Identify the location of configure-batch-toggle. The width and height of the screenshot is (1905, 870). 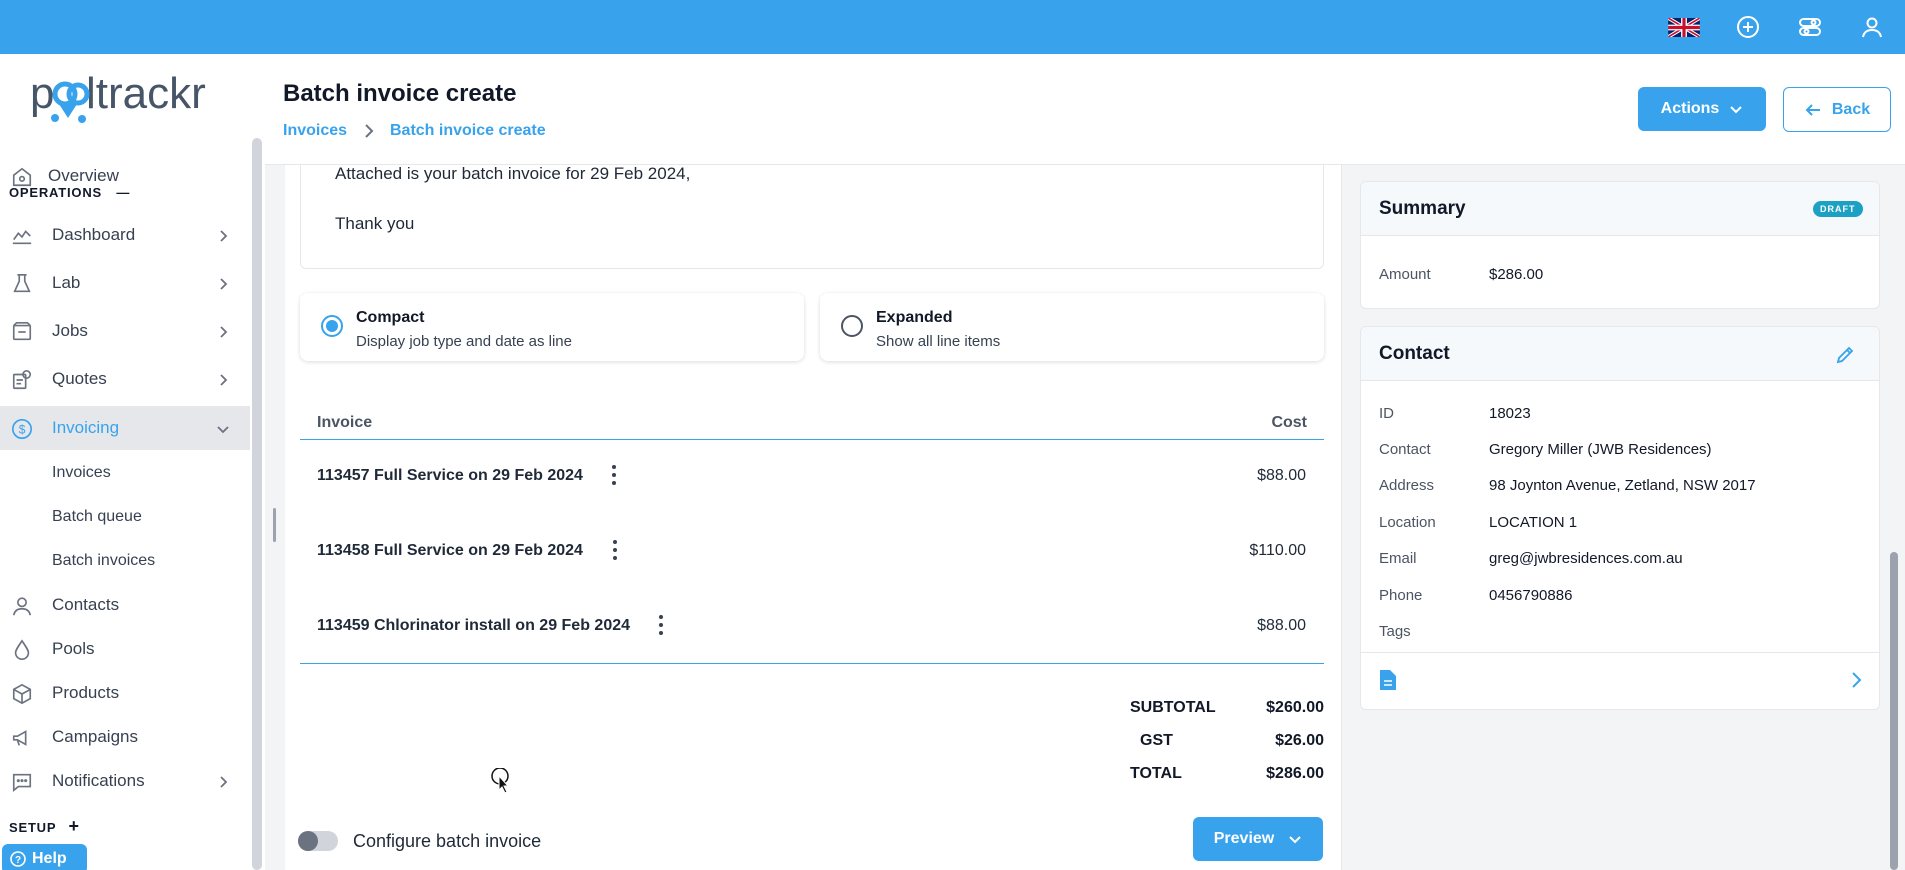
(318, 841).